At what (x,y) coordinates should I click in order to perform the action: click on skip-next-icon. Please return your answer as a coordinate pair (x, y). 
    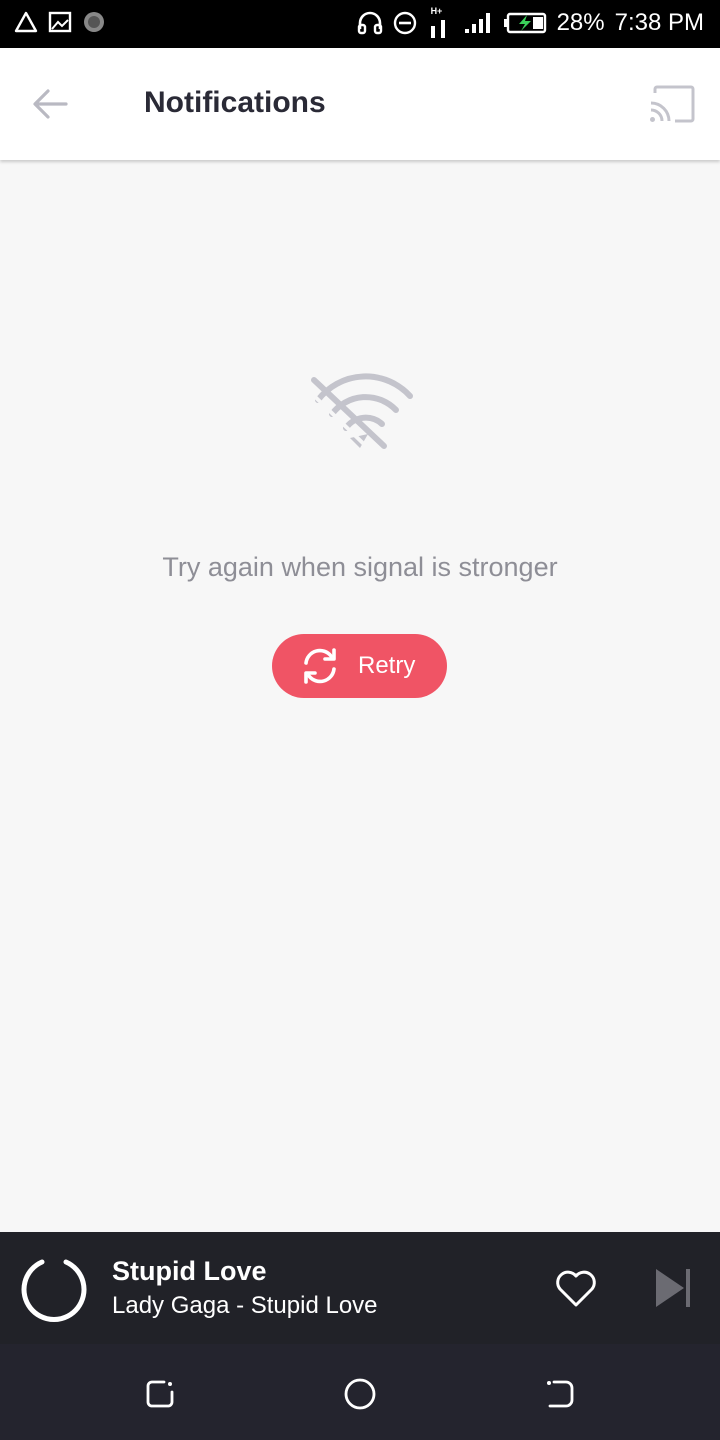
    Looking at the image, I should click on (673, 1288).